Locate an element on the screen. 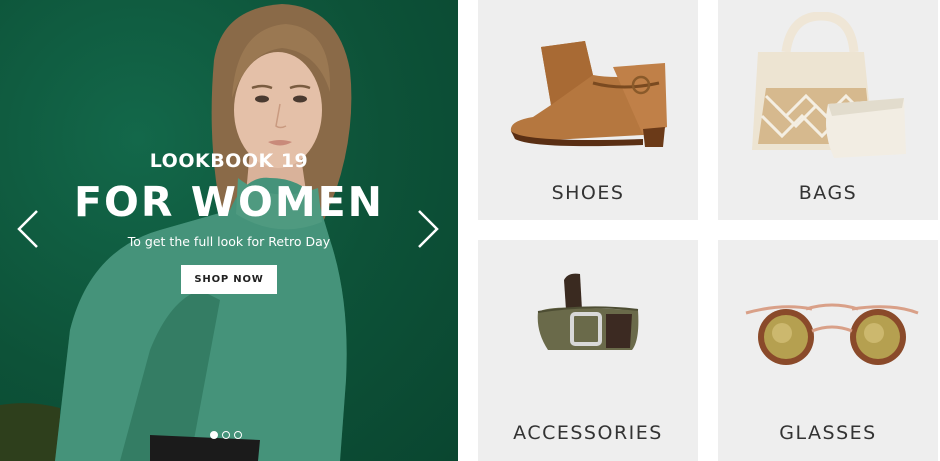 The width and height of the screenshot is (940, 461). hero-subtitle: To get the full look for Retro Day is located at coordinates (229, 241).